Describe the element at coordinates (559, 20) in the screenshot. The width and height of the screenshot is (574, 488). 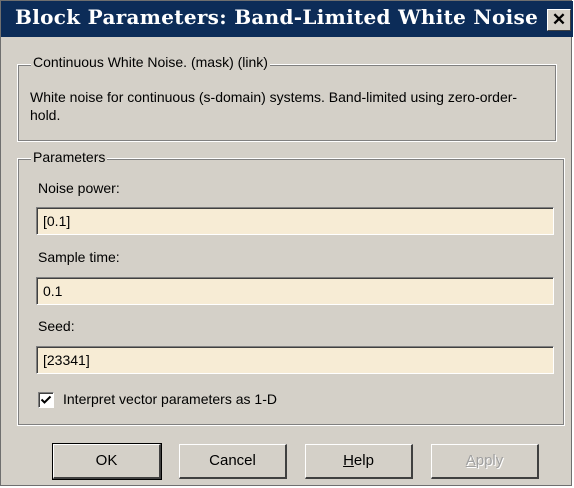
I see `close-icon: ✕` at that location.